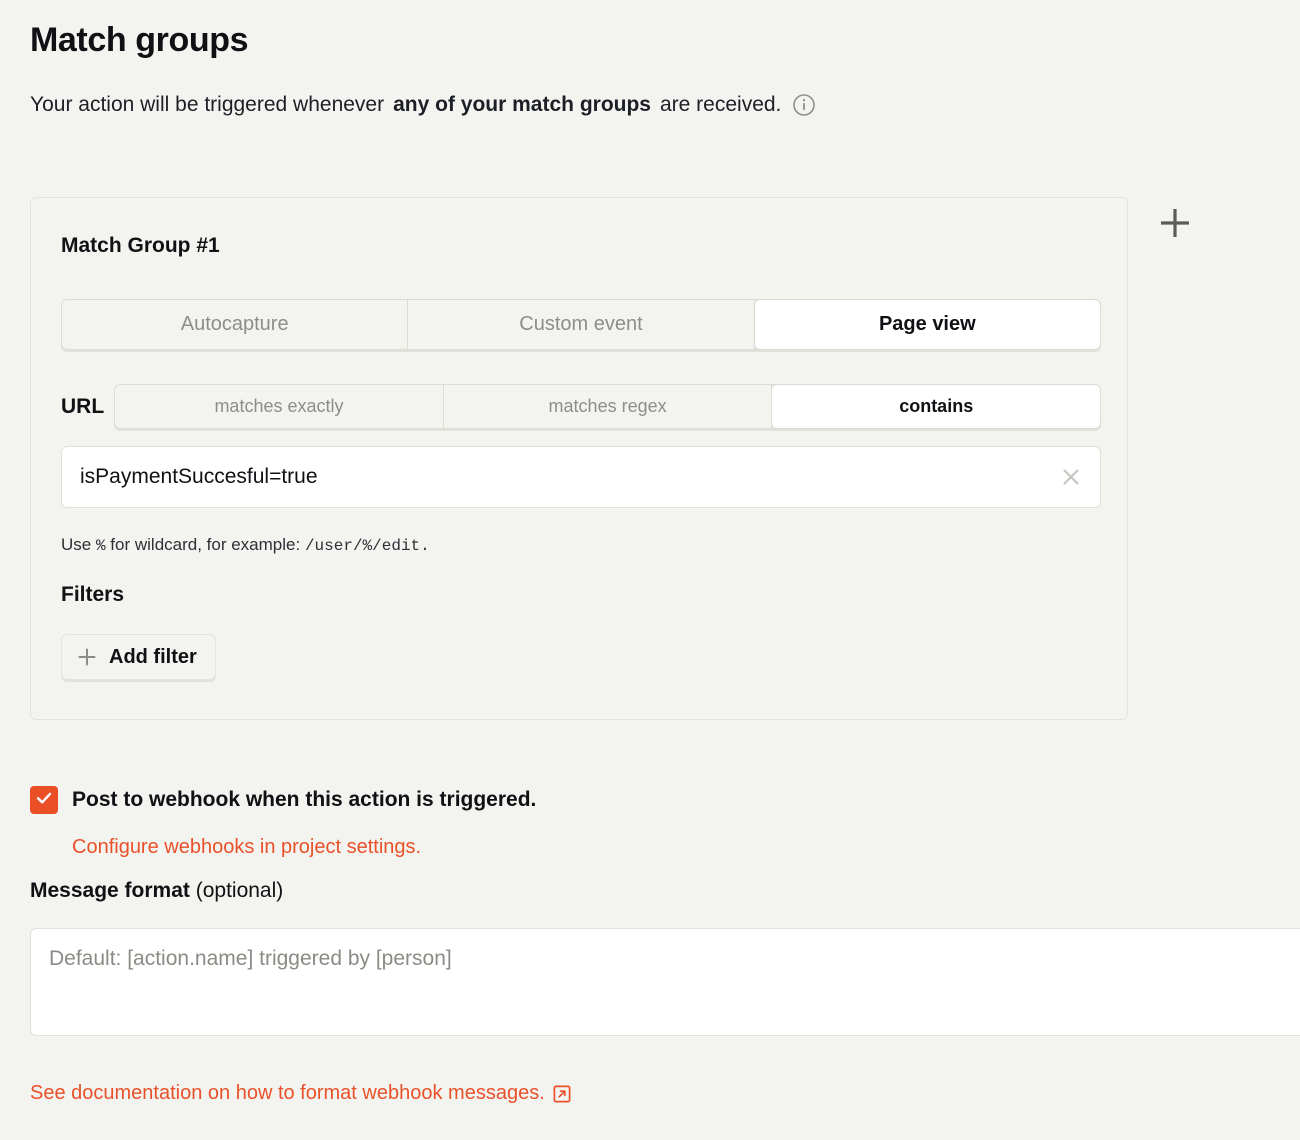 The image size is (1300, 1140). What do you see at coordinates (927, 324) in the screenshot?
I see `tab-page-view: Page view` at bounding box center [927, 324].